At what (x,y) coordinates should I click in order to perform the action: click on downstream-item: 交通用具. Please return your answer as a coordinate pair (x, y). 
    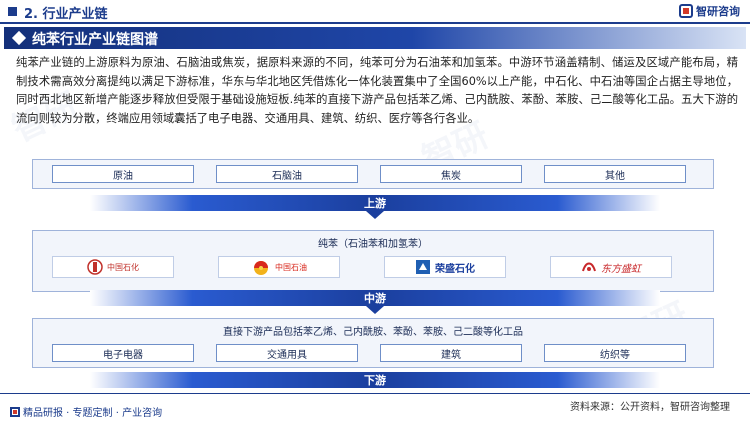
    Looking at the image, I should click on (287, 353).